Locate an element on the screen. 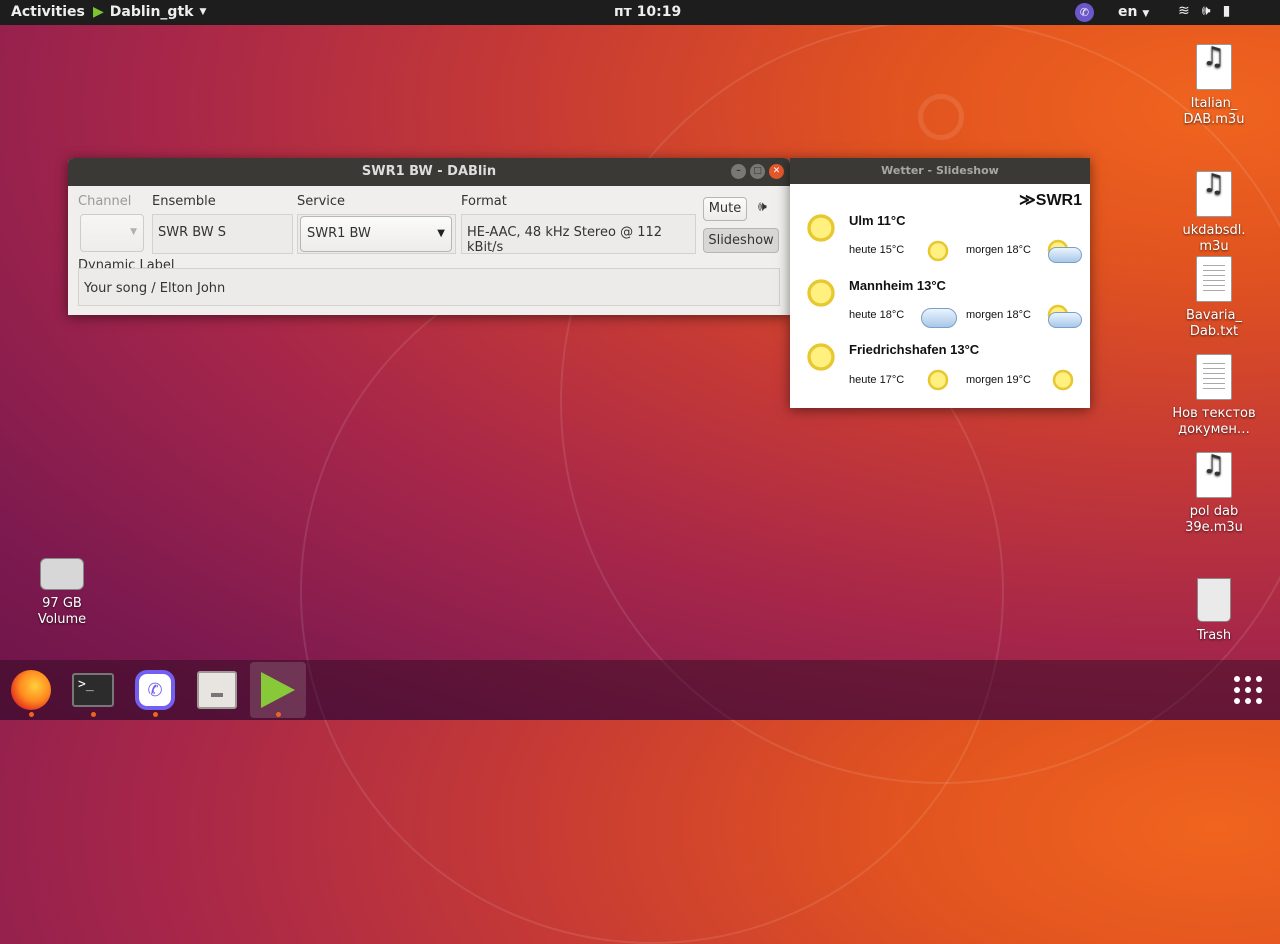 This screenshot has height=944, width=1280. show-applications-icon is located at coordinates (1248, 690).